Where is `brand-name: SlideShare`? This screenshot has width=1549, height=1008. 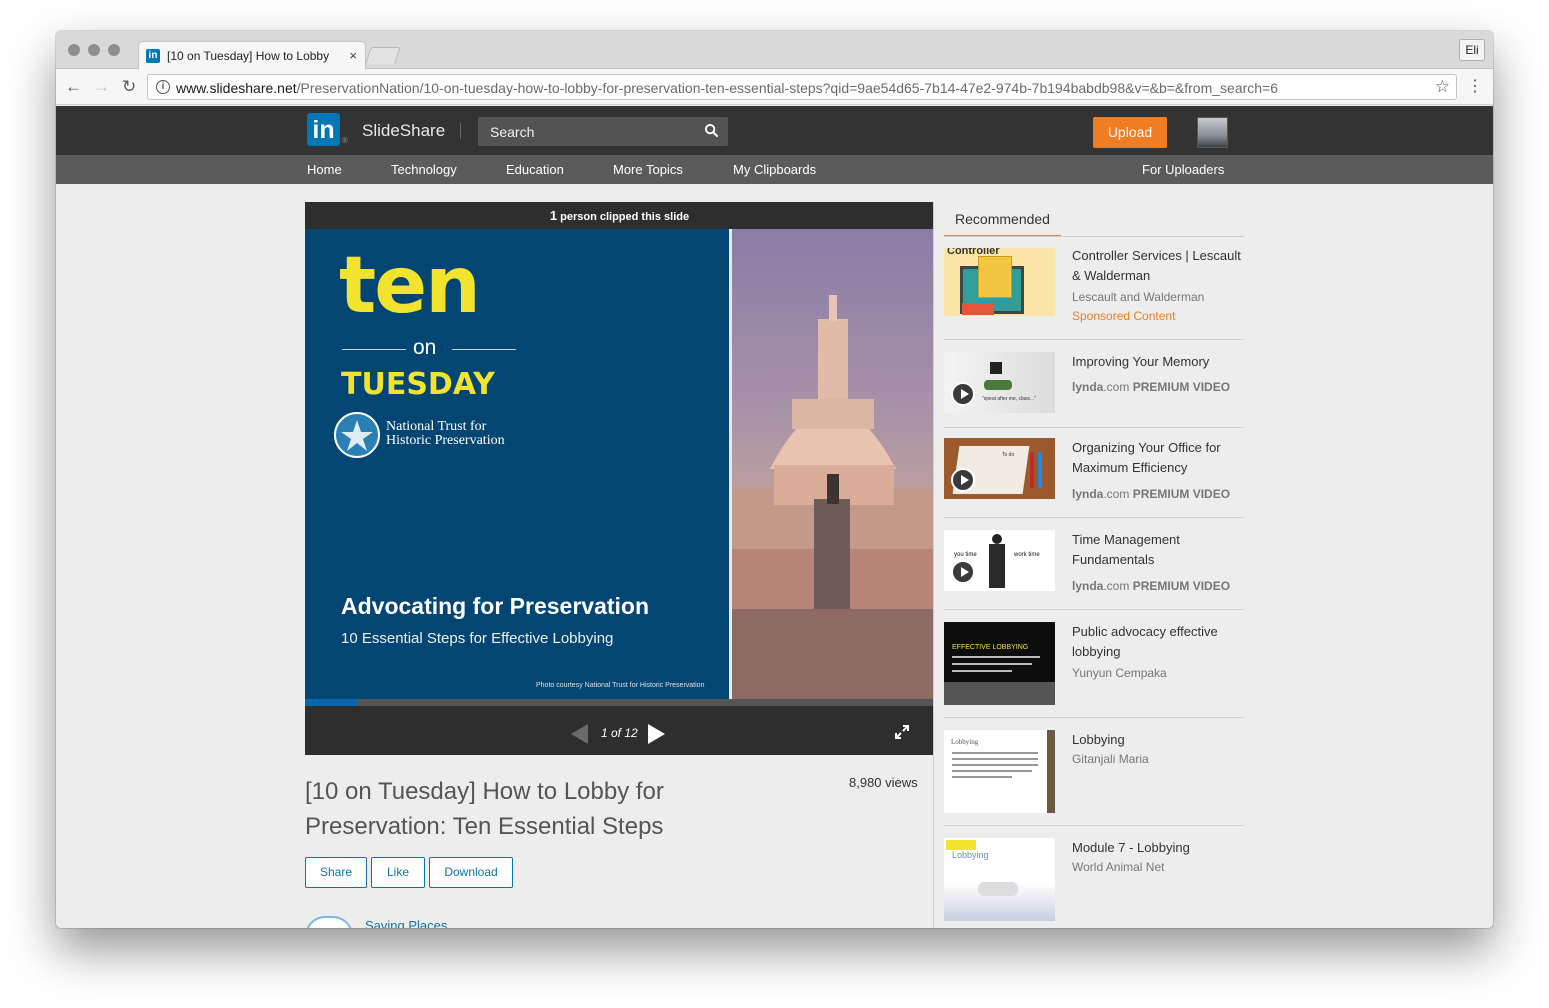
brand-name: SlideShare is located at coordinates (403, 131).